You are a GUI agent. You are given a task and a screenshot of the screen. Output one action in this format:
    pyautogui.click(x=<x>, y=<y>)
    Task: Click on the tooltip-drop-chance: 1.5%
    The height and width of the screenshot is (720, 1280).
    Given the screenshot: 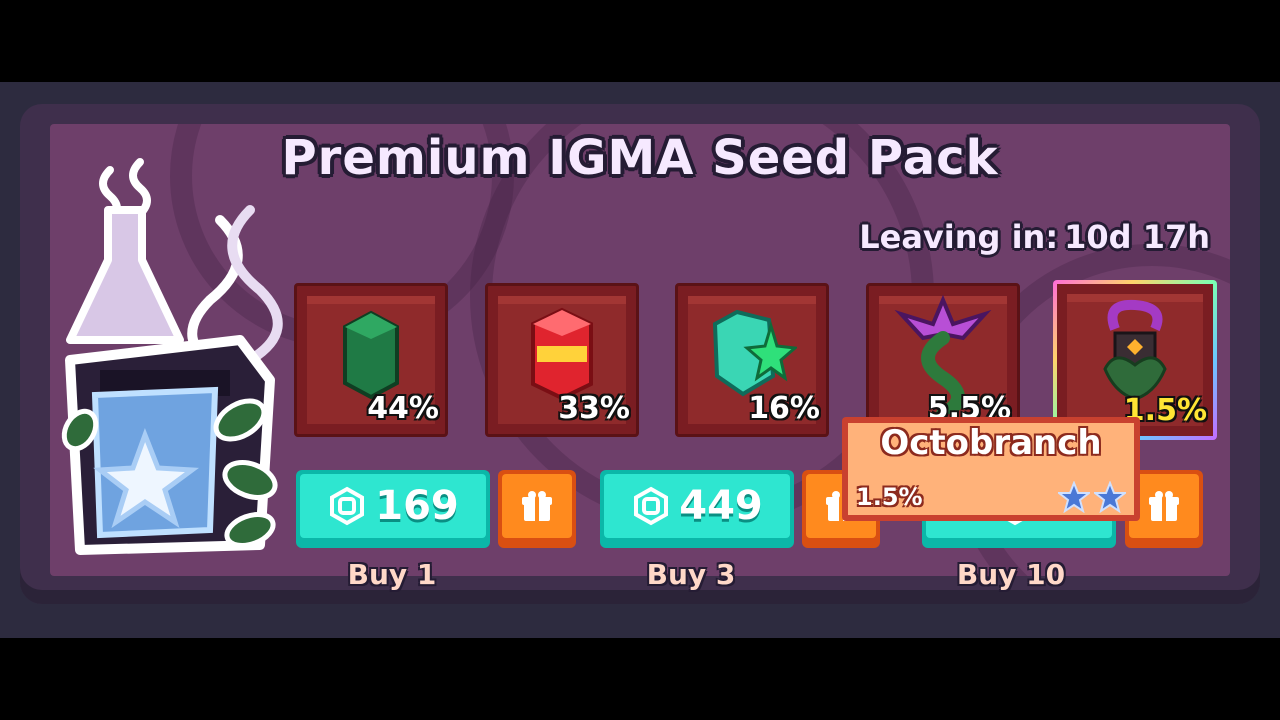 What is the action you would take?
    pyautogui.click(x=889, y=497)
    